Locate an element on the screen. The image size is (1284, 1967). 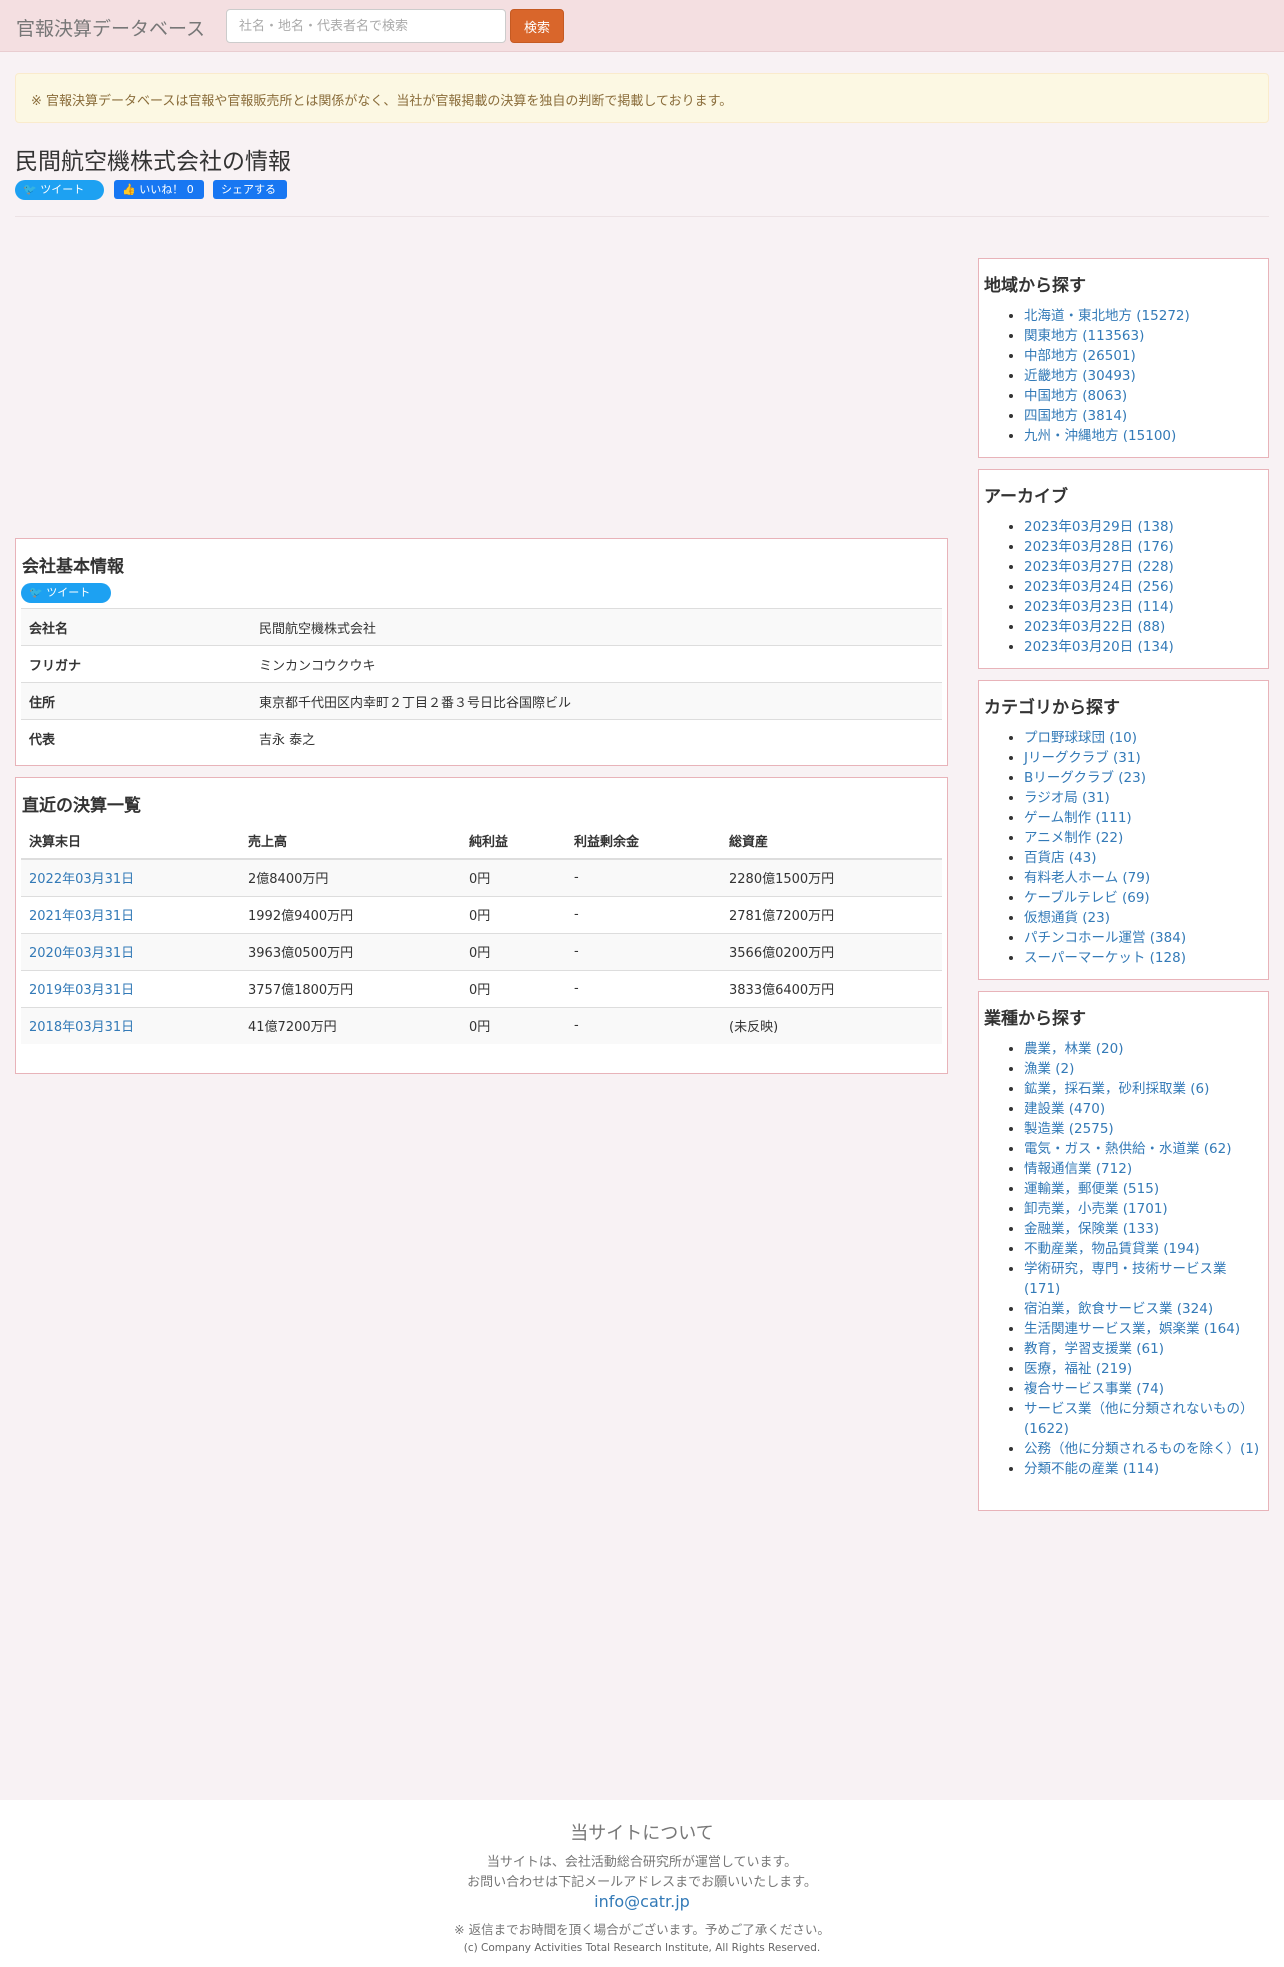
industry-link: 運輸業，郵便業 (515) is located at coordinates (1091, 1189).